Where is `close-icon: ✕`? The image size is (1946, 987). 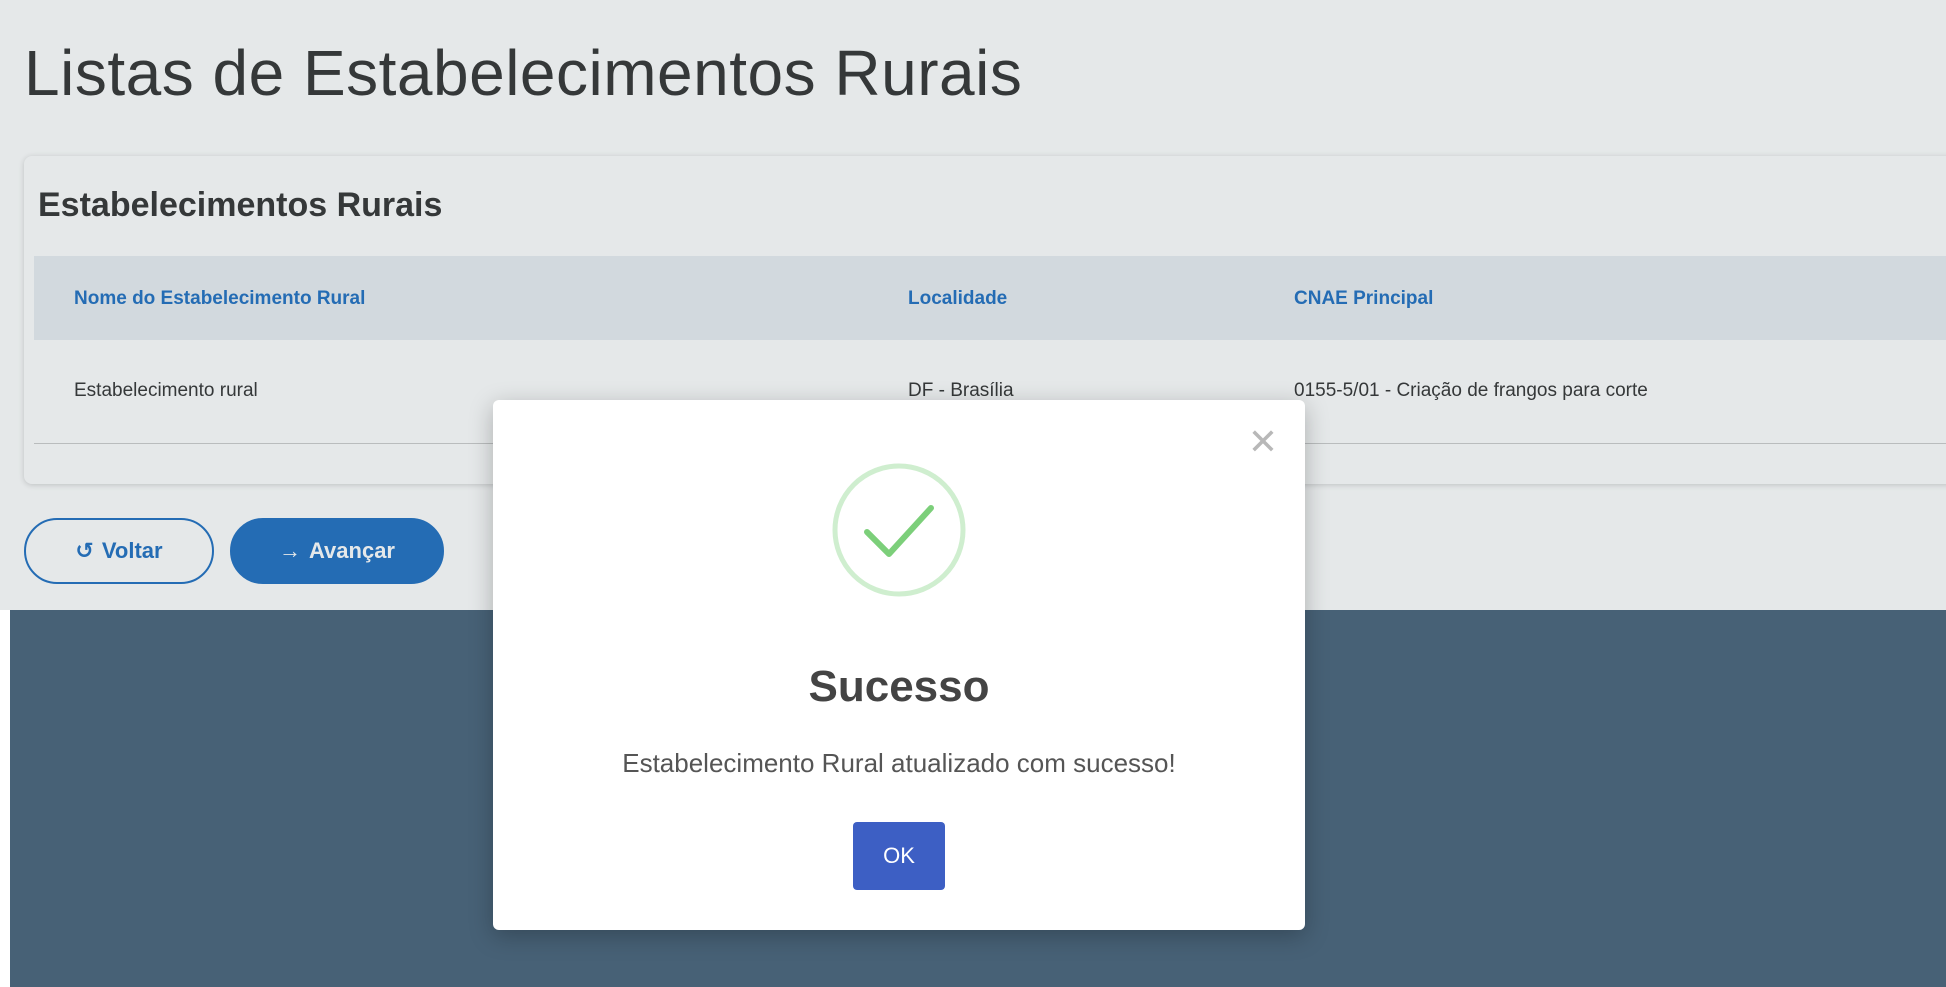
close-icon: ✕ is located at coordinates (1263, 441).